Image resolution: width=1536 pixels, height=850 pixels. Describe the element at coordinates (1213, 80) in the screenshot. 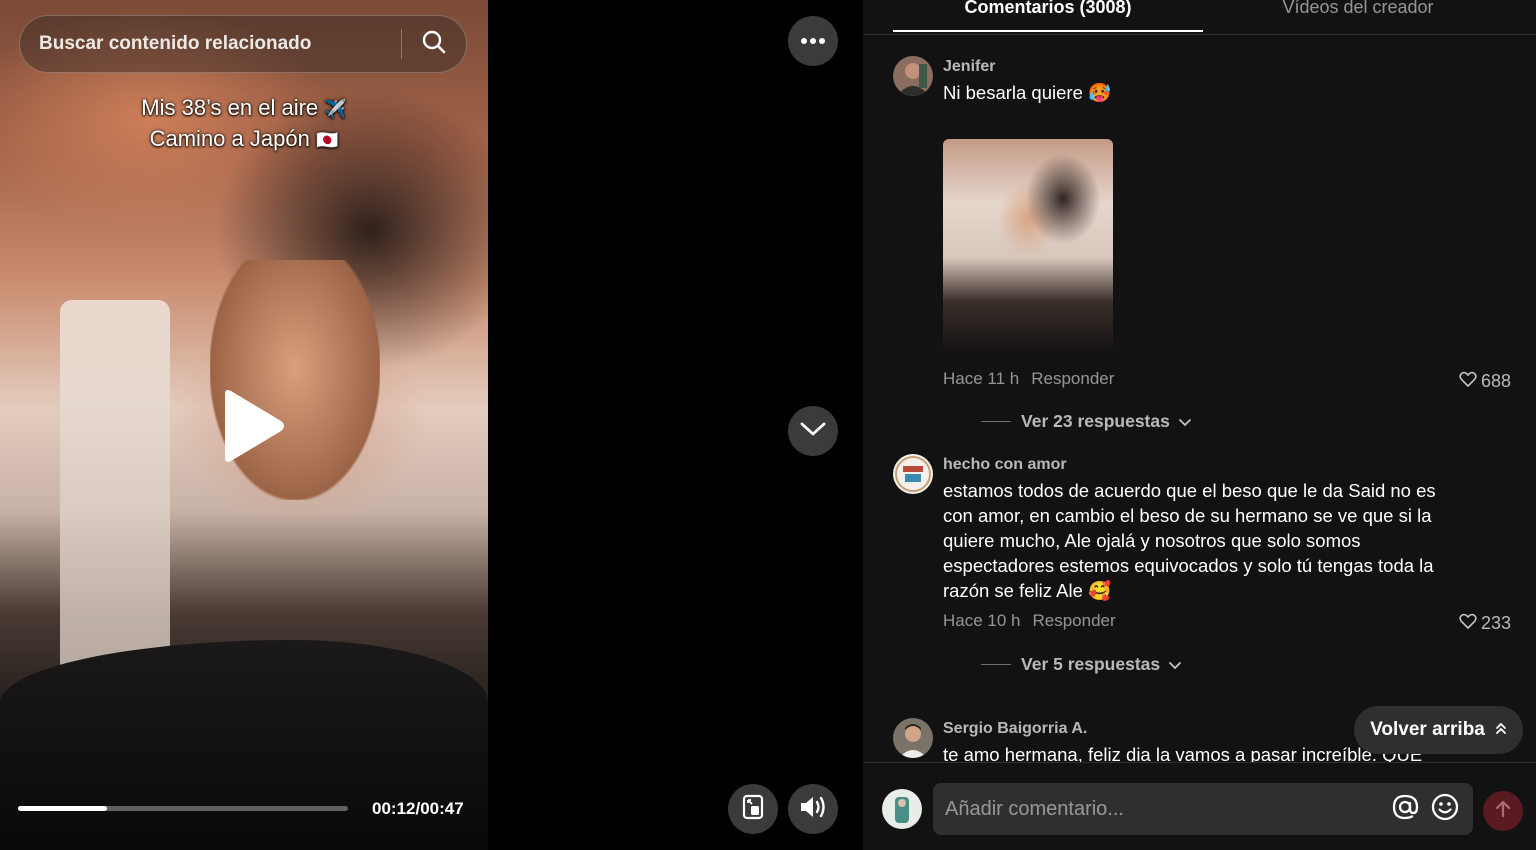

I see `comment-body: Jenifer Ni besarla quiere 🥵` at that location.